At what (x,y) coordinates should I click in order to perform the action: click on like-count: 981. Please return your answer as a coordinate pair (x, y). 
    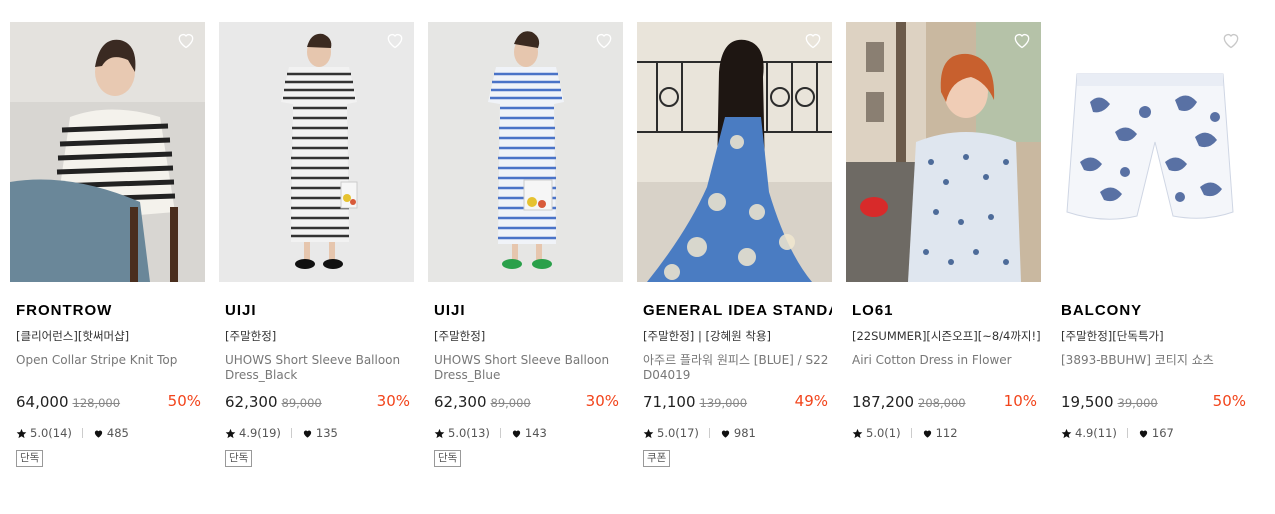
    Looking at the image, I should click on (744, 433).